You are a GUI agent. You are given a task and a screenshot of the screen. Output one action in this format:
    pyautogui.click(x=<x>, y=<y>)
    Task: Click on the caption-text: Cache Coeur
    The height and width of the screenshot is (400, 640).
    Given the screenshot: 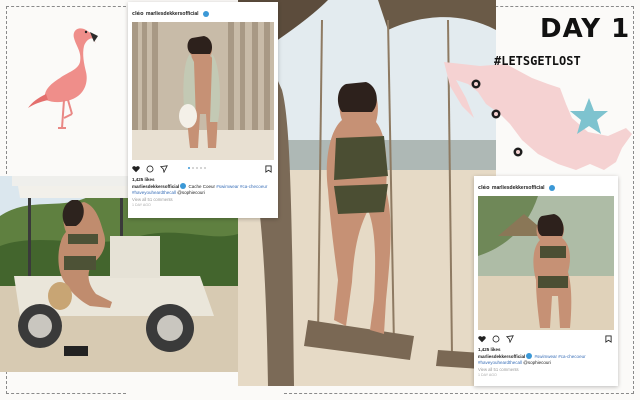 What is the action you would take?
    pyautogui.click(x=202, y=186)
    